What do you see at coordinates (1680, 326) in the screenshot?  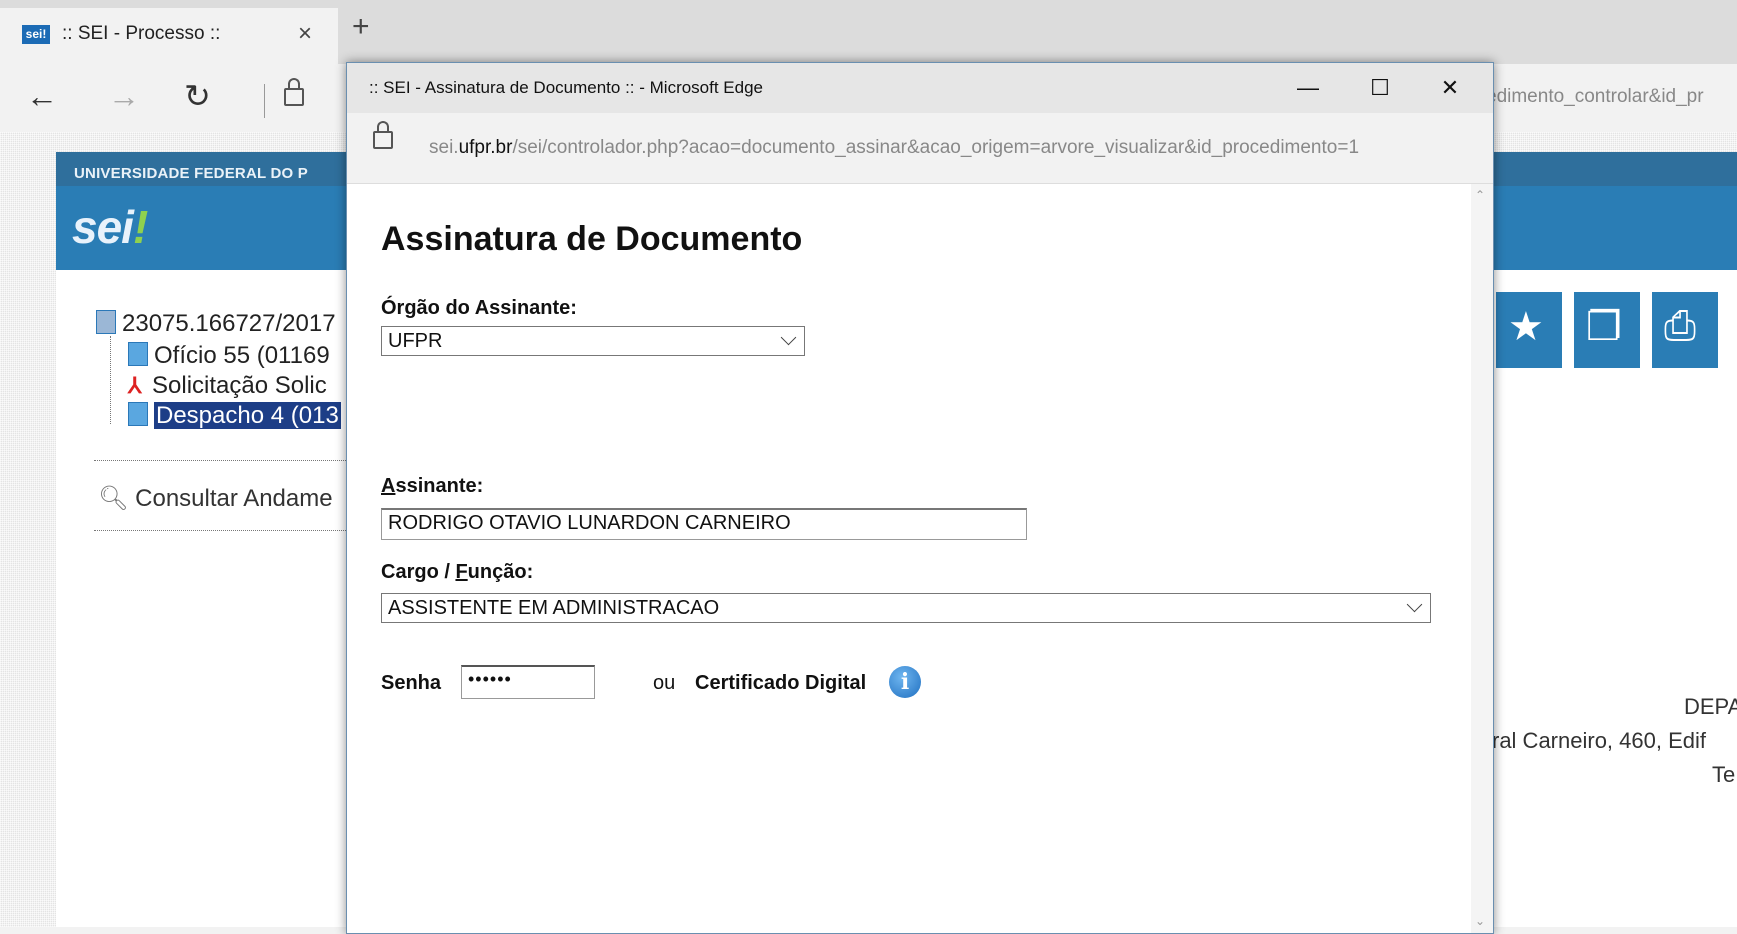 I see `printer-glyph: ⎙` at bounding box center [1680, 326].